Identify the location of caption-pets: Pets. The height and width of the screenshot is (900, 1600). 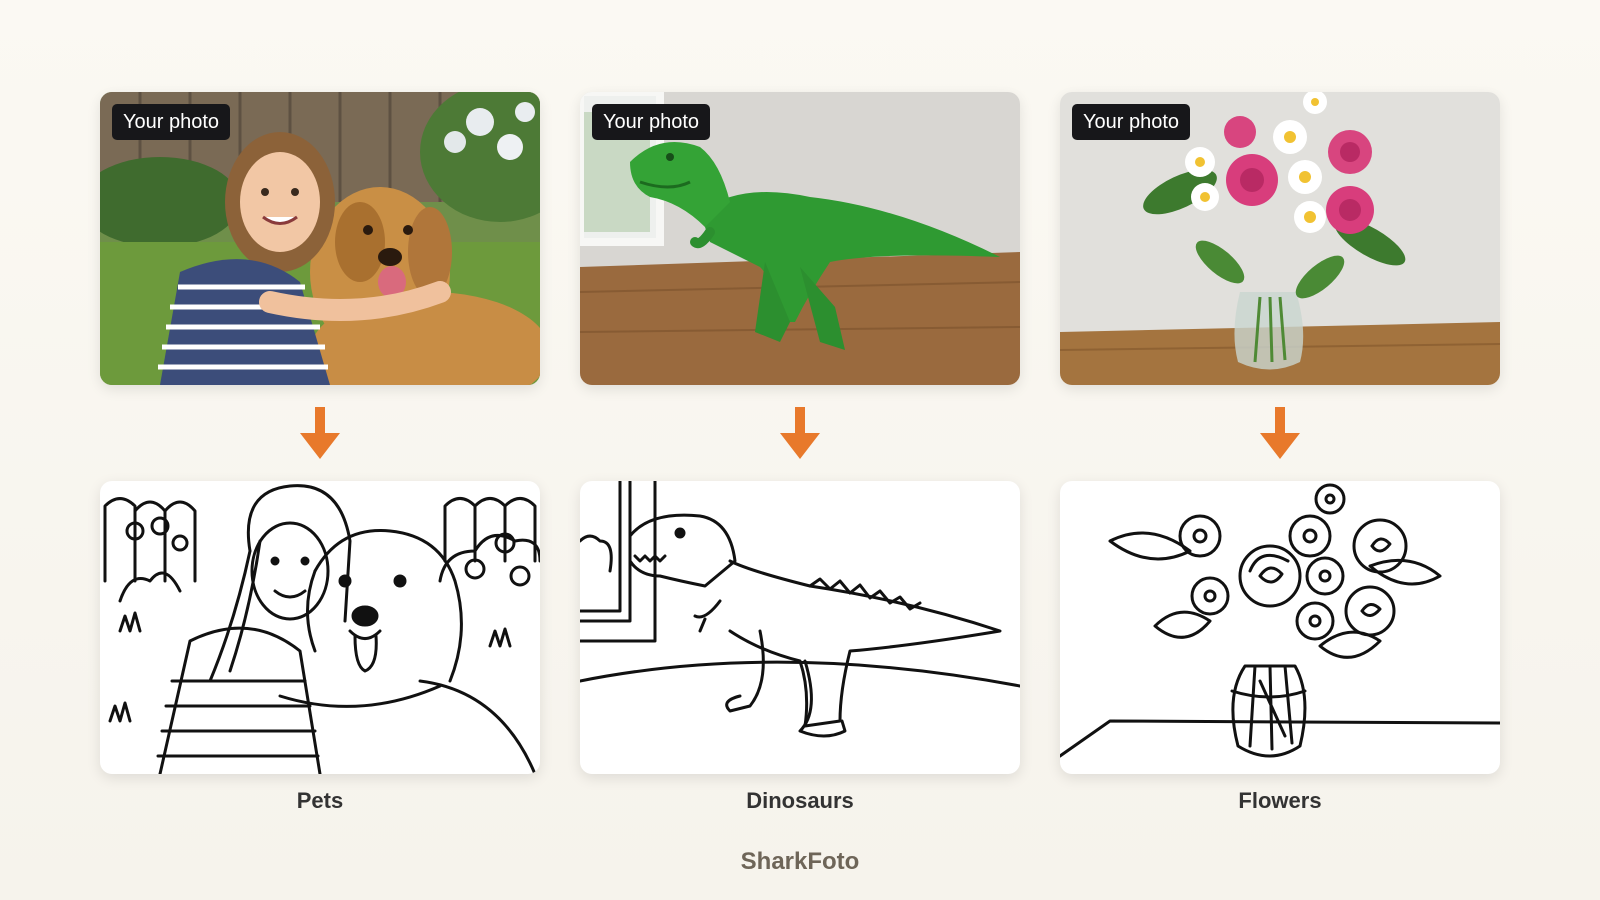
(320, 800).